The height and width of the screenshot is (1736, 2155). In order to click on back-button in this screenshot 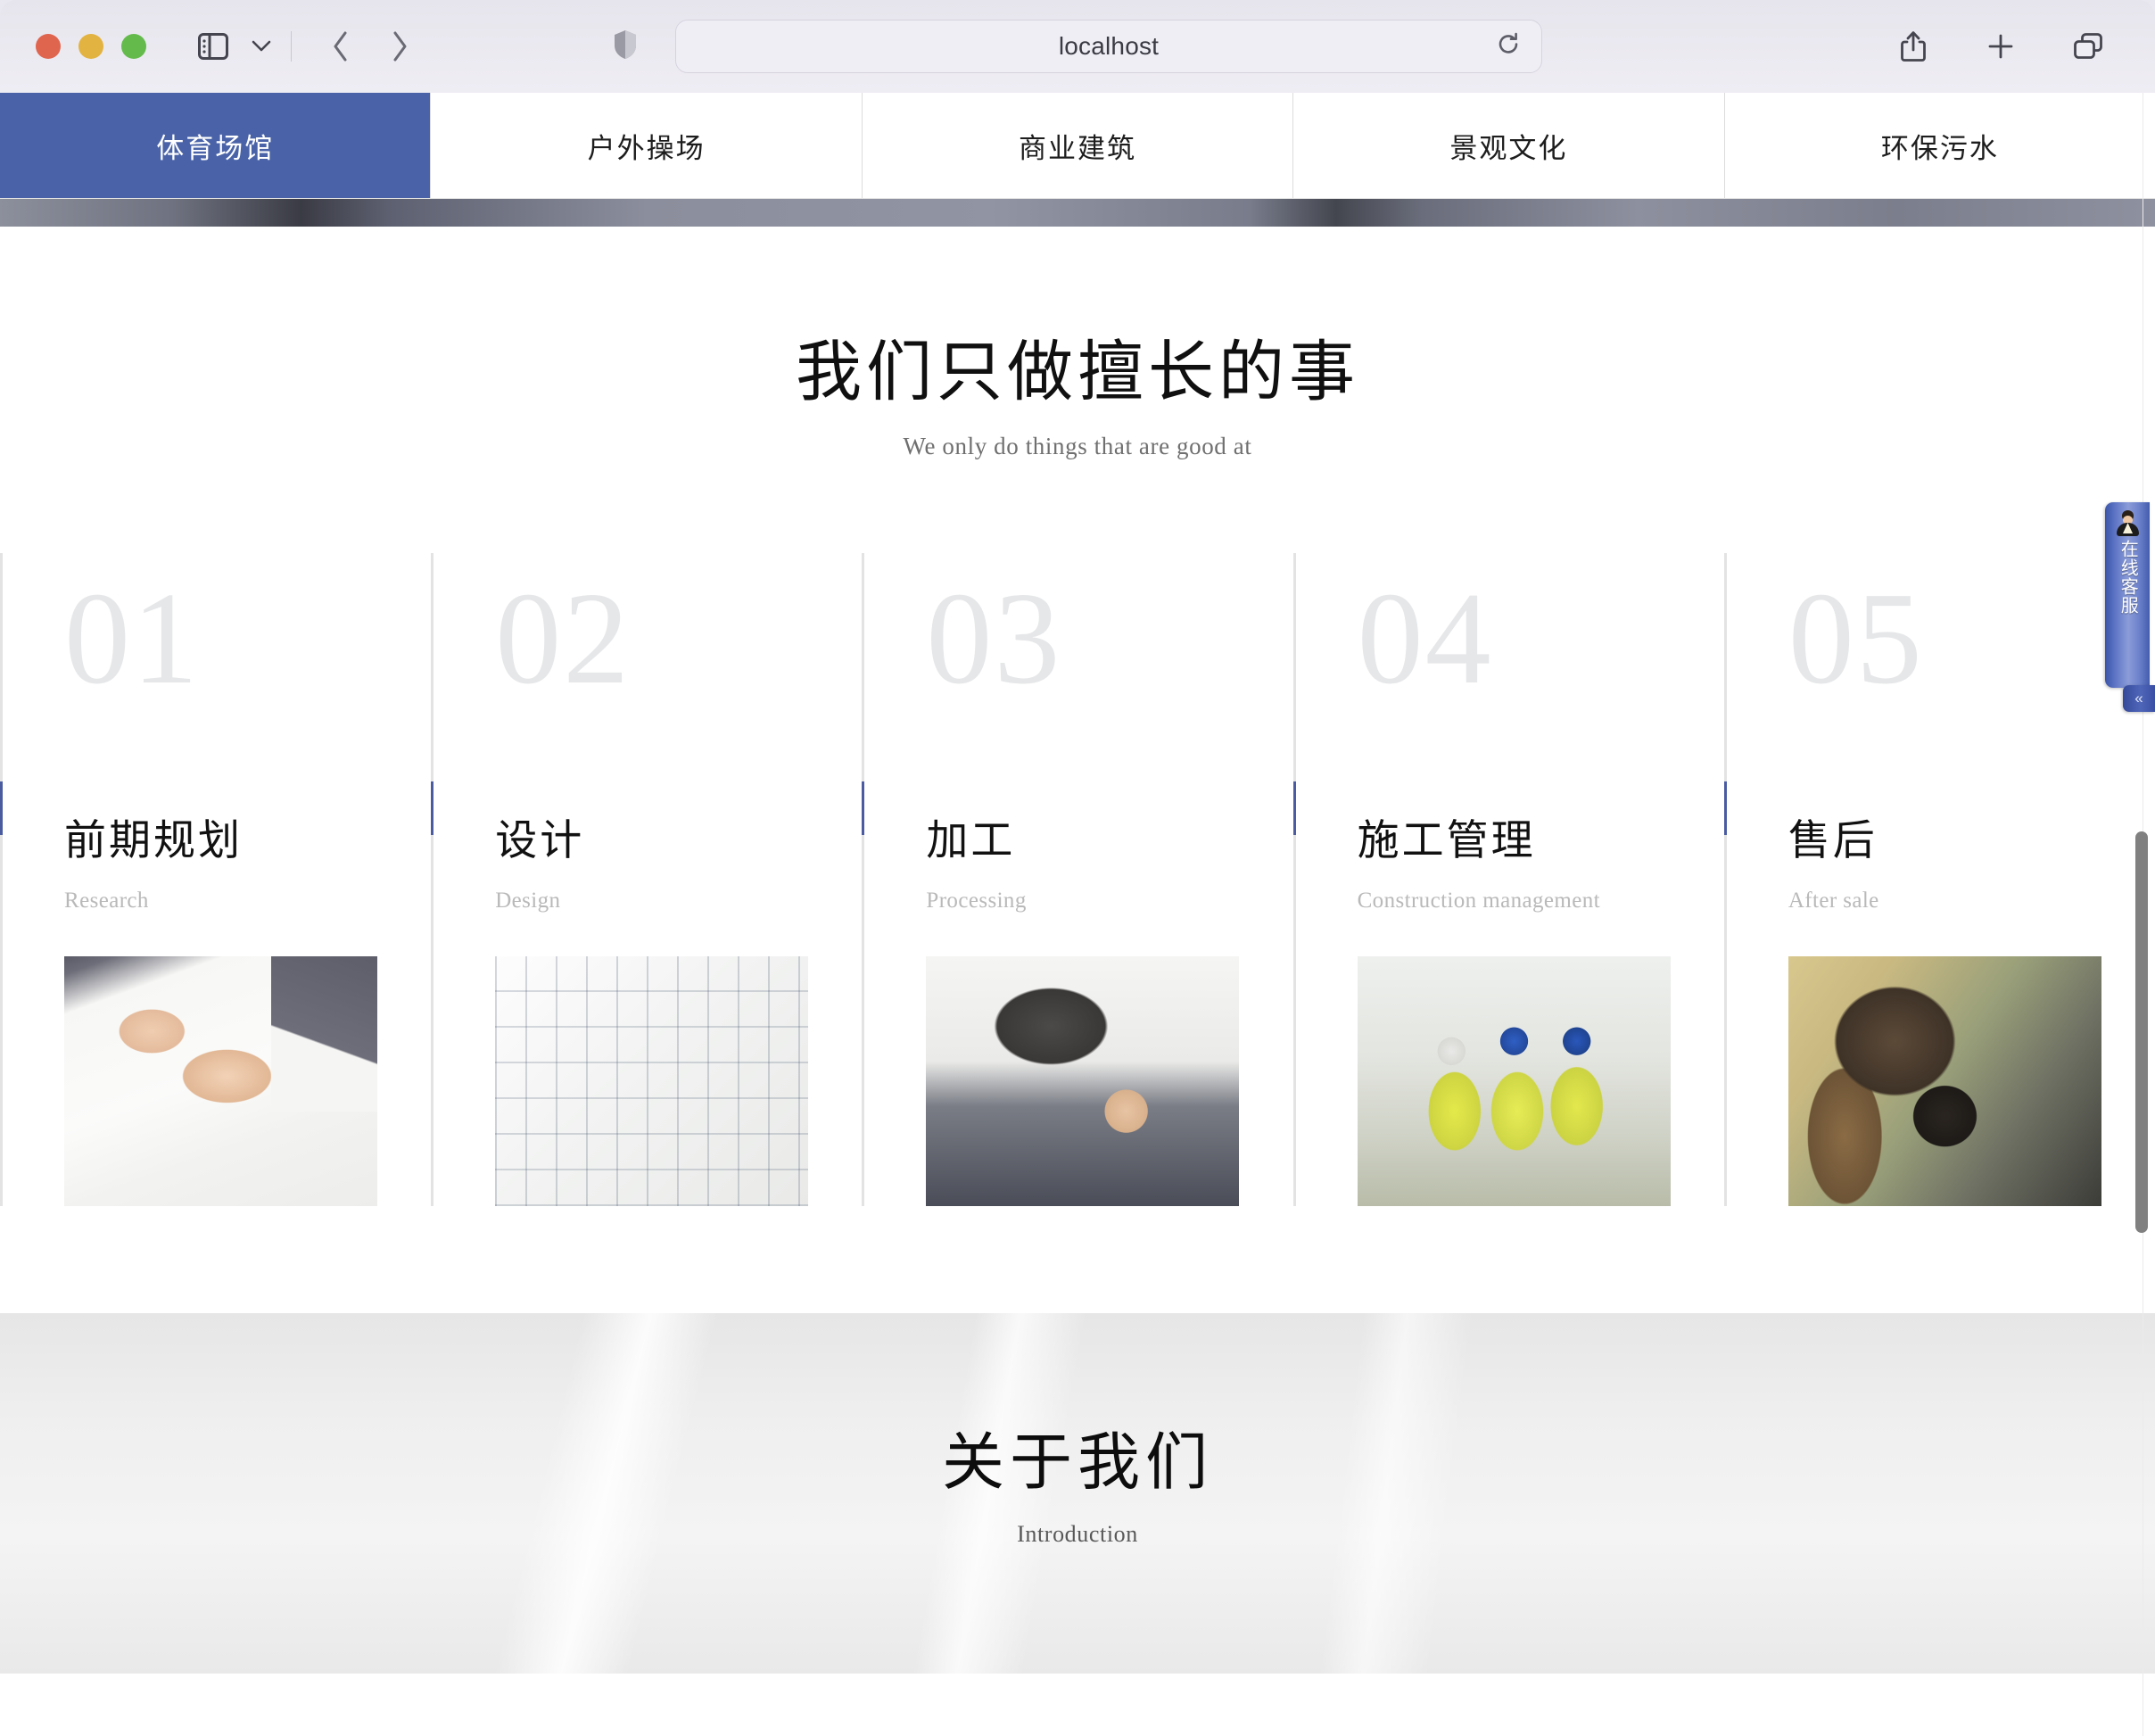, I will do `click(341, 46)`.